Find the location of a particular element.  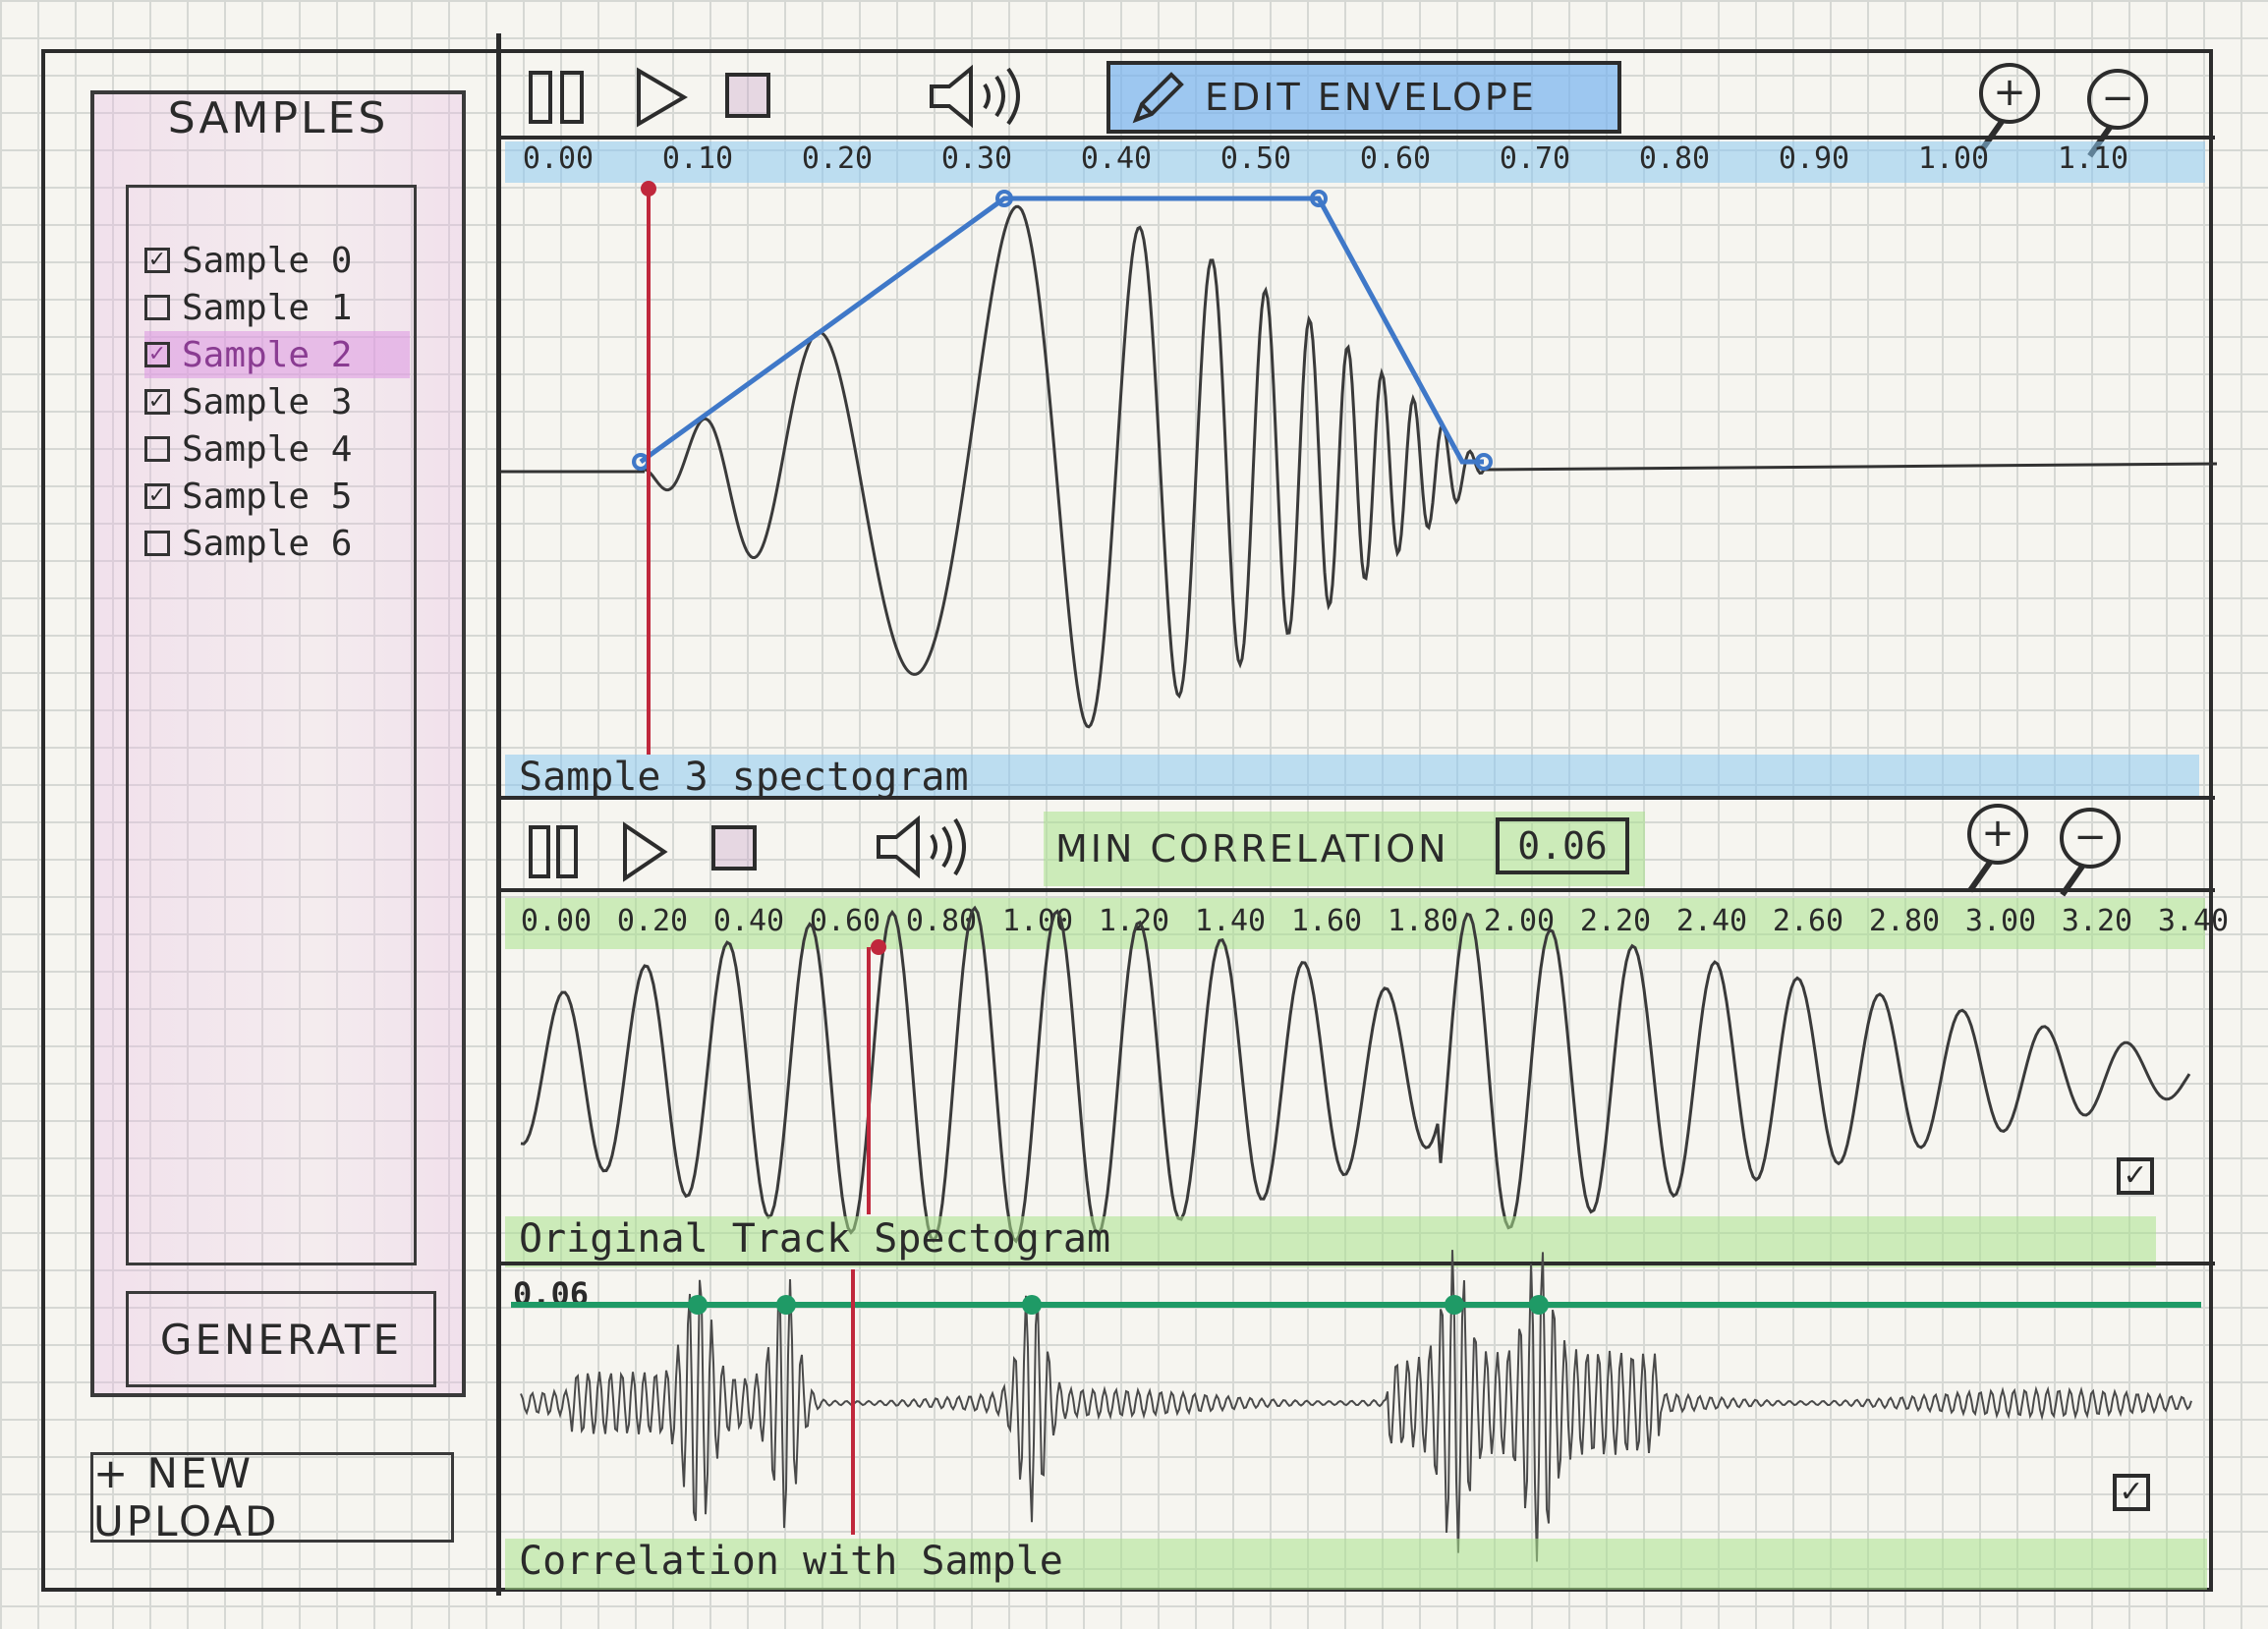

original-track-label: Original Track Spectogram is located at coordinates (1330, 1241).